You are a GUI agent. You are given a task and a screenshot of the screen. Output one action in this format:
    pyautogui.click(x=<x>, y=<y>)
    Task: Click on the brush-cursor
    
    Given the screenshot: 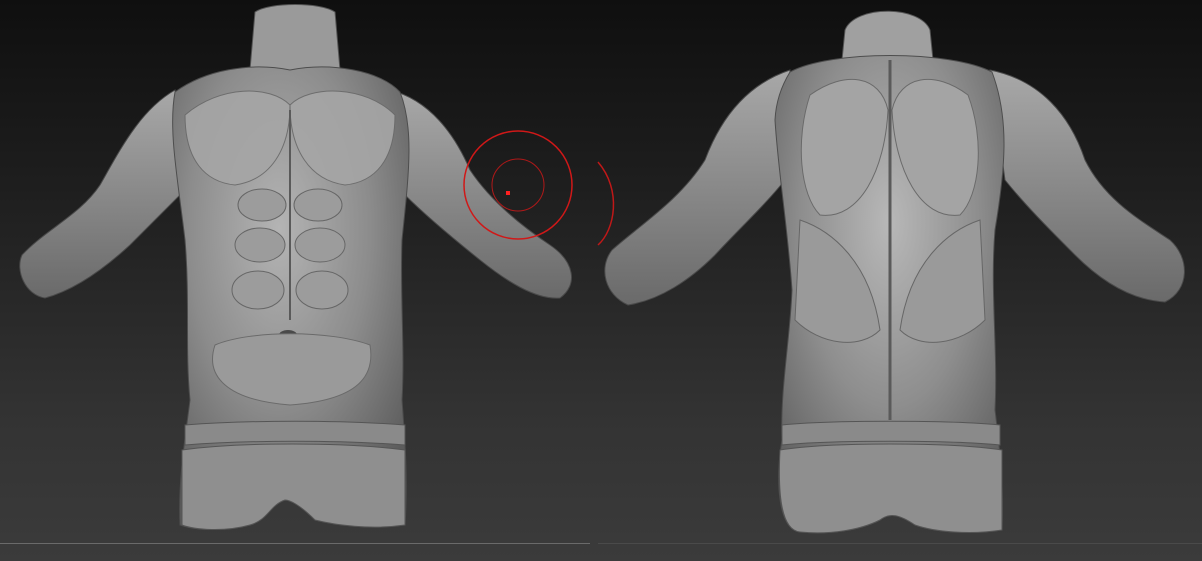 What is the action you would take?
    pyautogui.click(x=539, y=188)
    